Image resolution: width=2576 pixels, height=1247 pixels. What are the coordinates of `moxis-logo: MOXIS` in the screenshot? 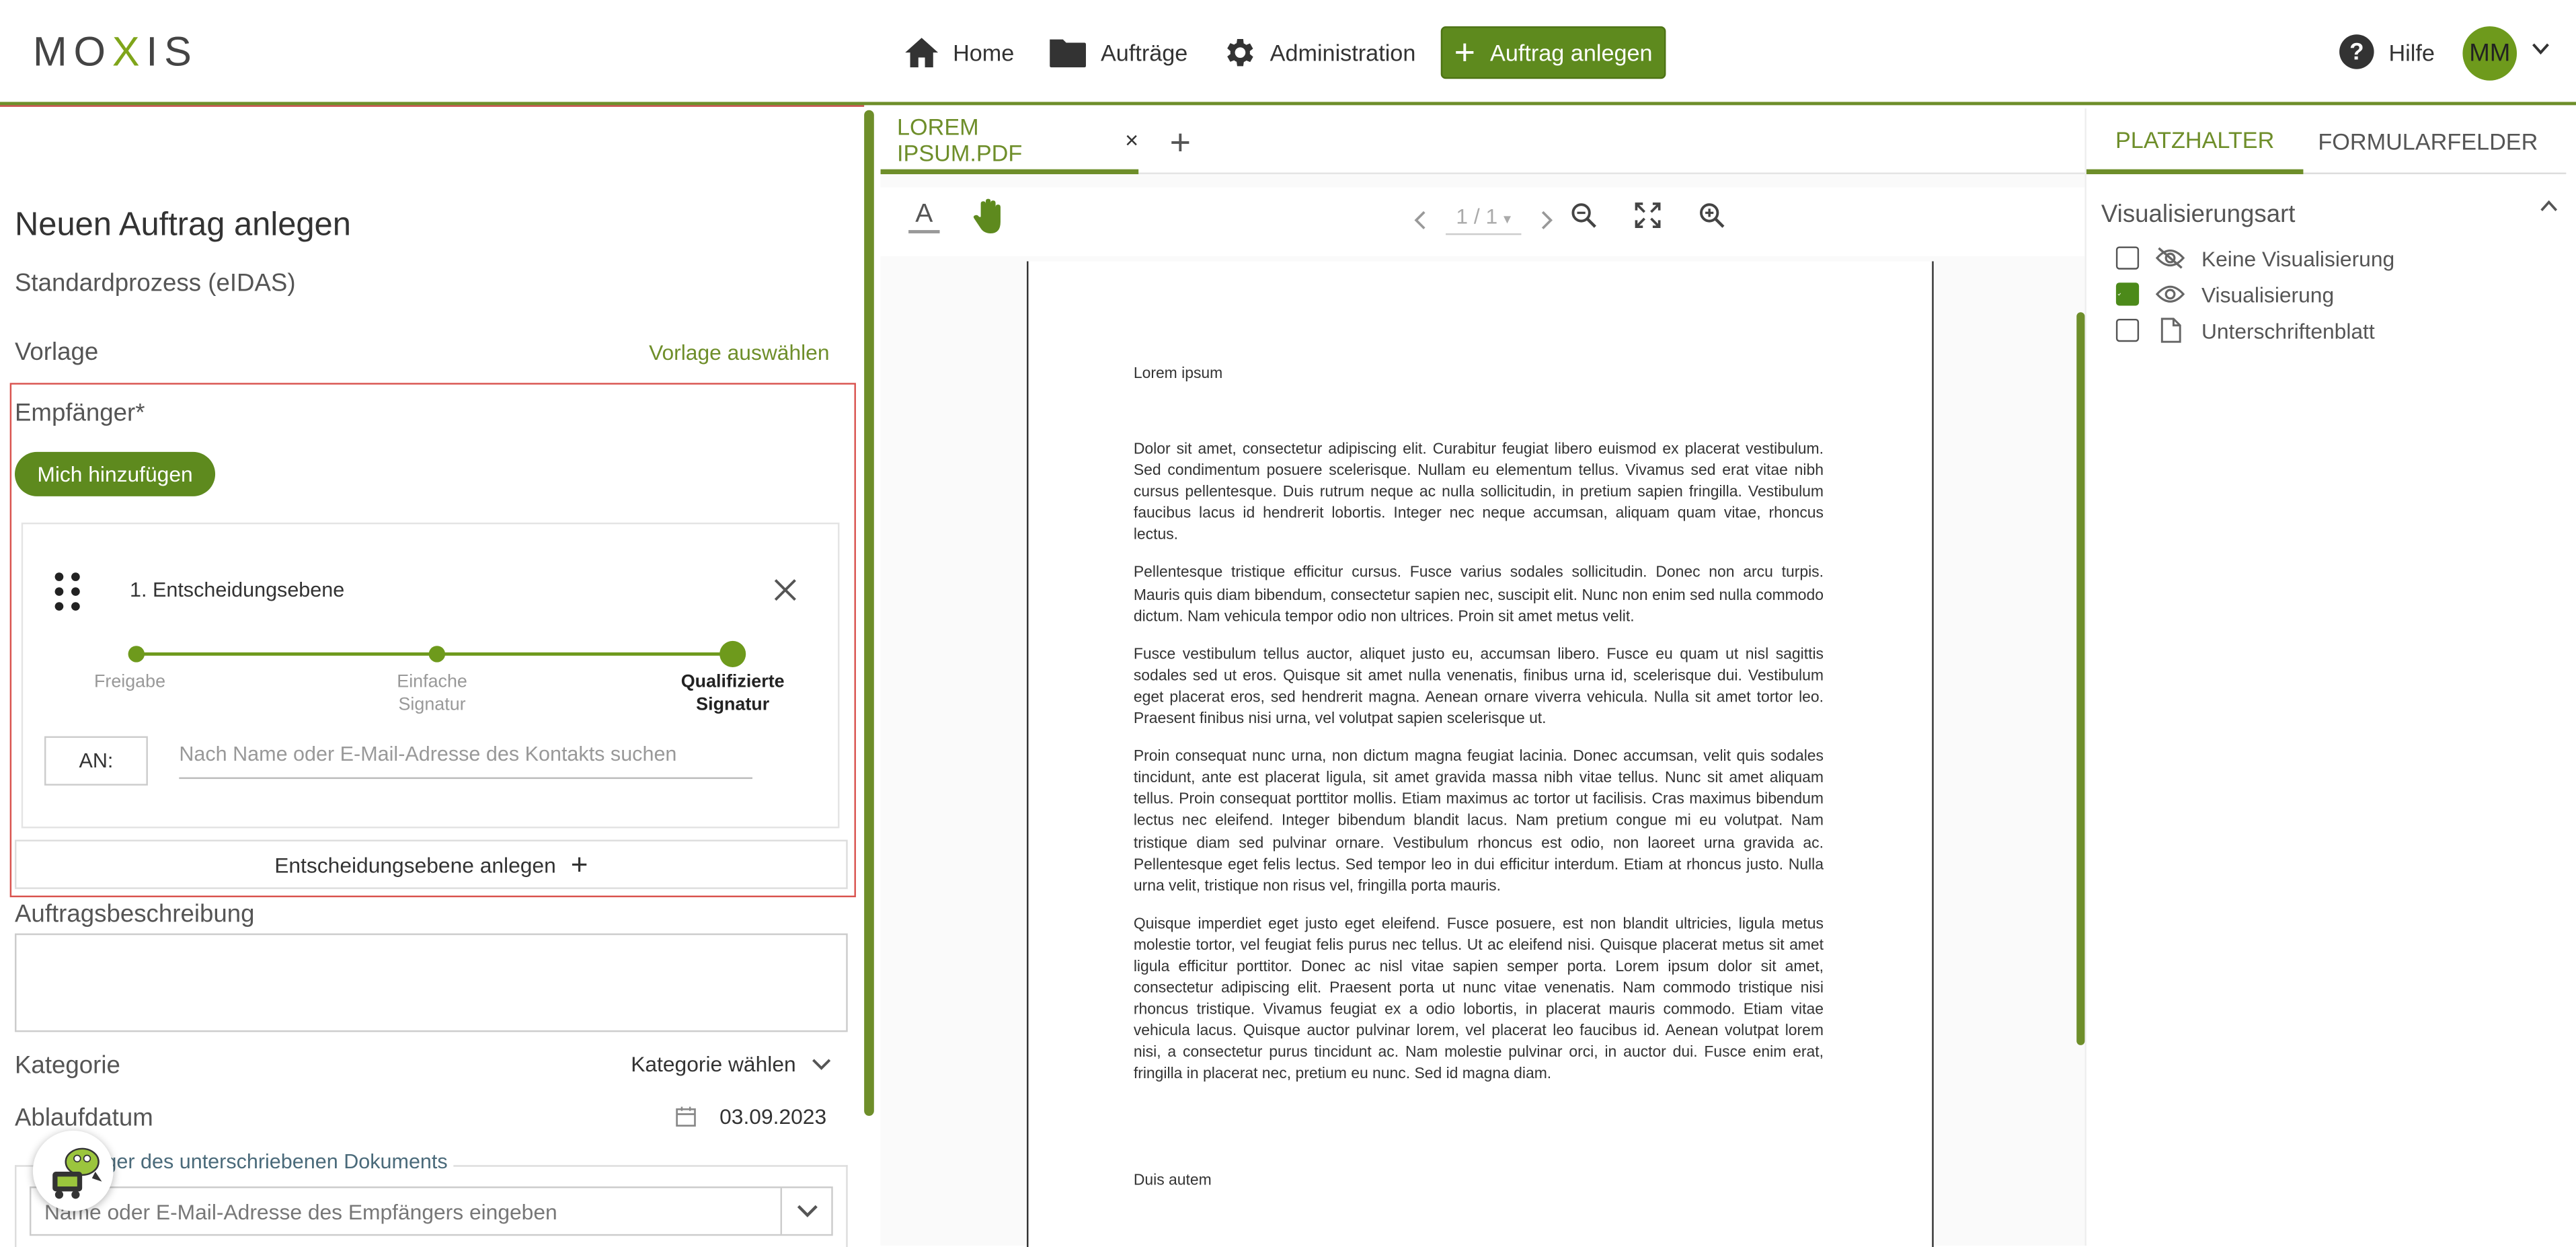 It's located at (116, 53).